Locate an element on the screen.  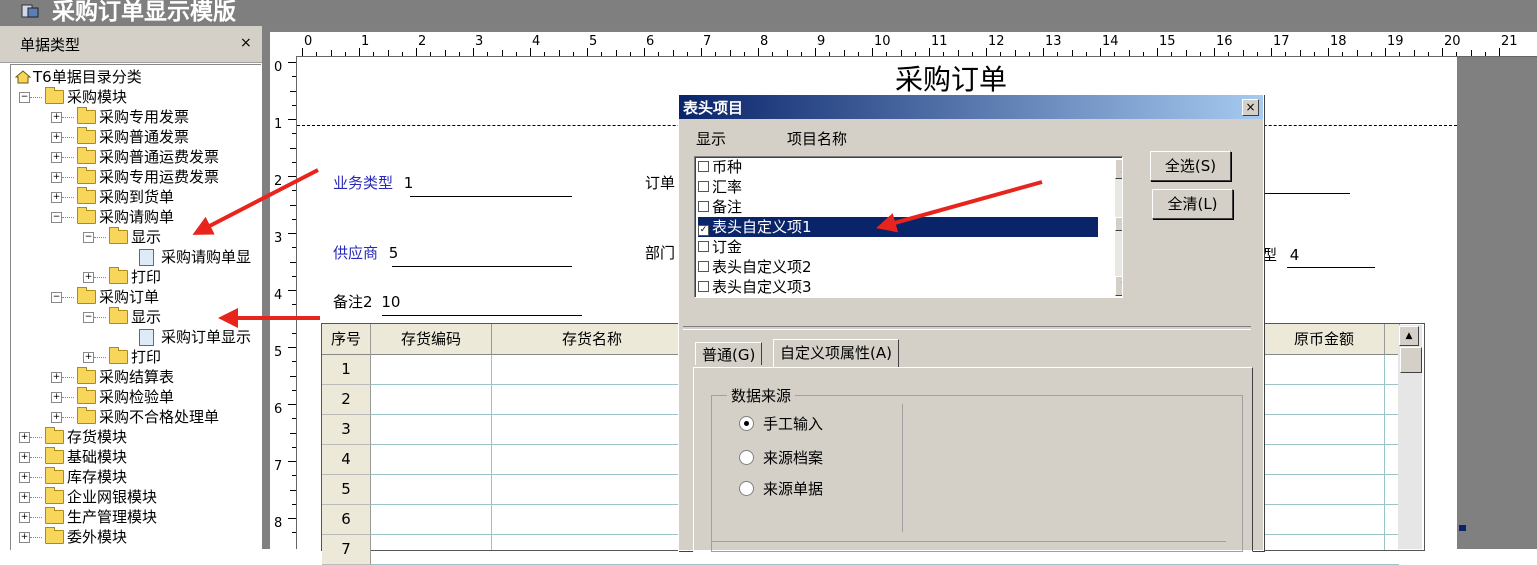
arrow-to-requisition is located at coordinates (255, 201).